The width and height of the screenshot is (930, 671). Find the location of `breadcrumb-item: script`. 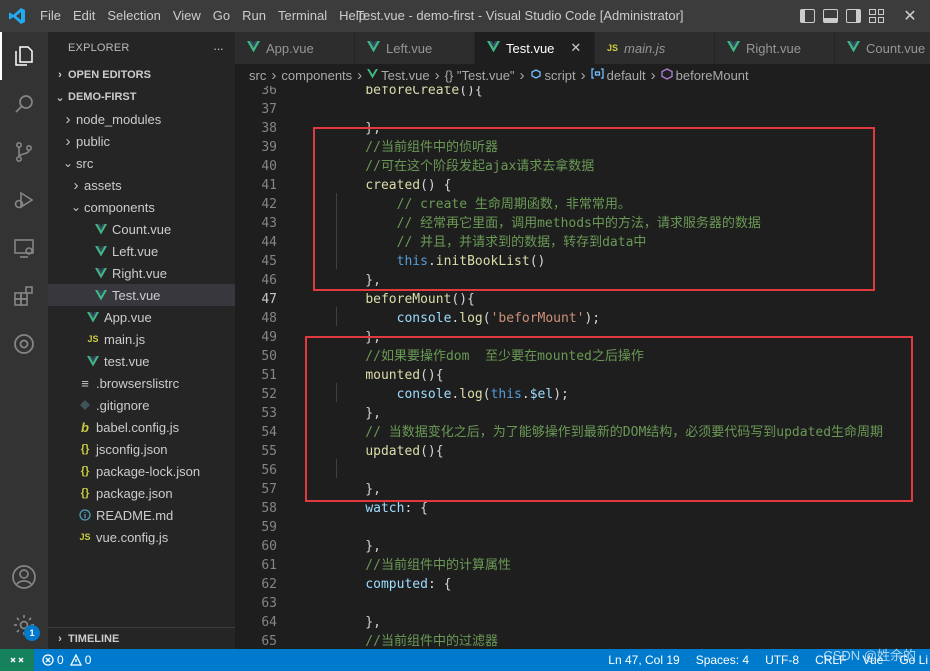

breadcrumb-item: script is located at coordinates (560, 75).